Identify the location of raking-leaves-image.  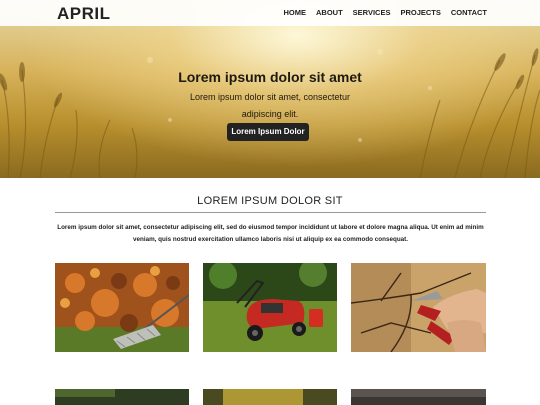
(122, 307).